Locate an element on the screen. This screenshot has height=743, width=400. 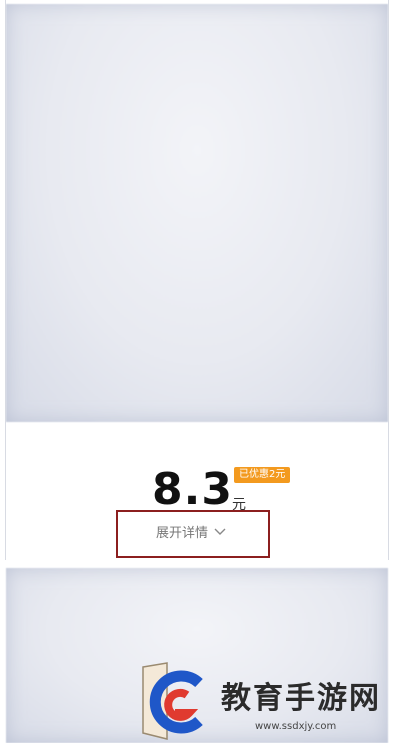
site-logo-icon is located at coordinates (172, 701).